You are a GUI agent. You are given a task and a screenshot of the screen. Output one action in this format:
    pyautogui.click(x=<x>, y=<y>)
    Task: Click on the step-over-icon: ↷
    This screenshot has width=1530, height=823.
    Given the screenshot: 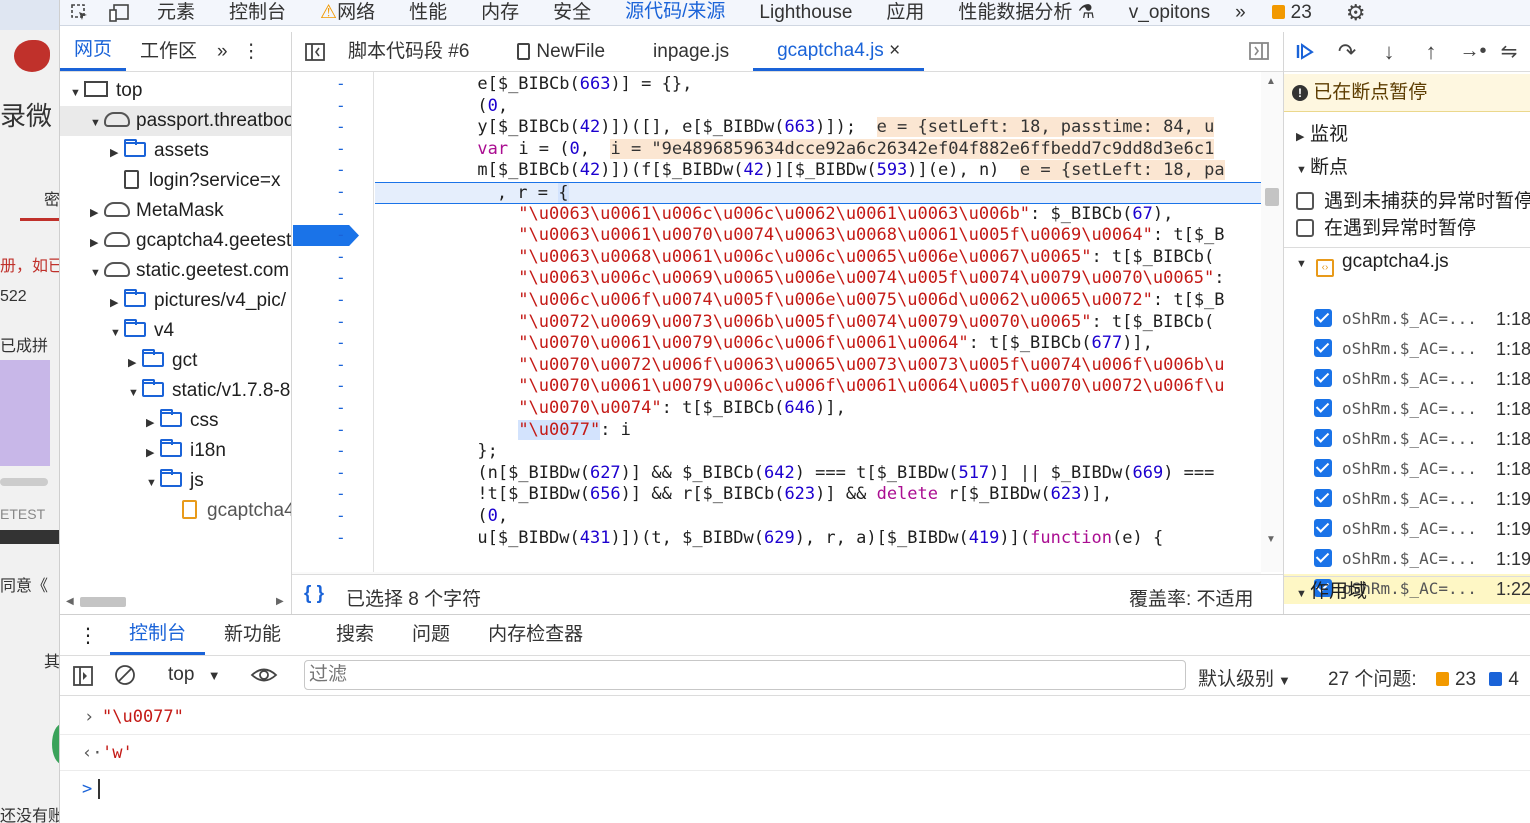 What is the action you would take?
    pyautogui.click(x=1347, y=52)
    